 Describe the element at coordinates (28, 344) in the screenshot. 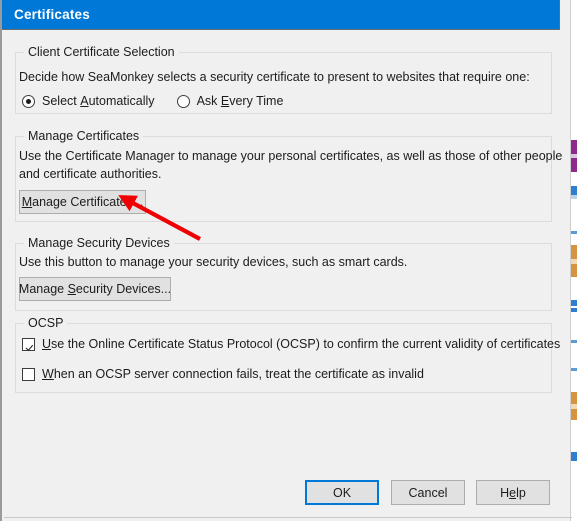

I see `checkbox-indicator-use-ocsp` at that location.